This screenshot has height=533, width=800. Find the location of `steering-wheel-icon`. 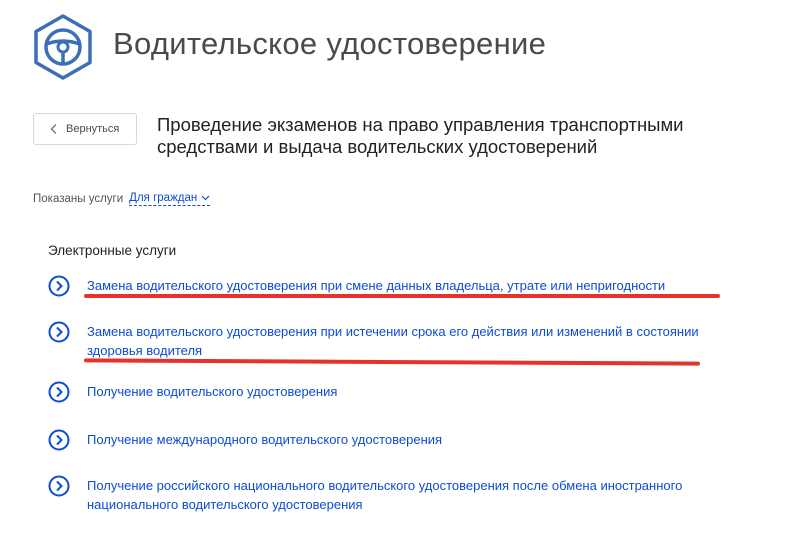

steering-wheel-icon is located at coordinates (63, 47).